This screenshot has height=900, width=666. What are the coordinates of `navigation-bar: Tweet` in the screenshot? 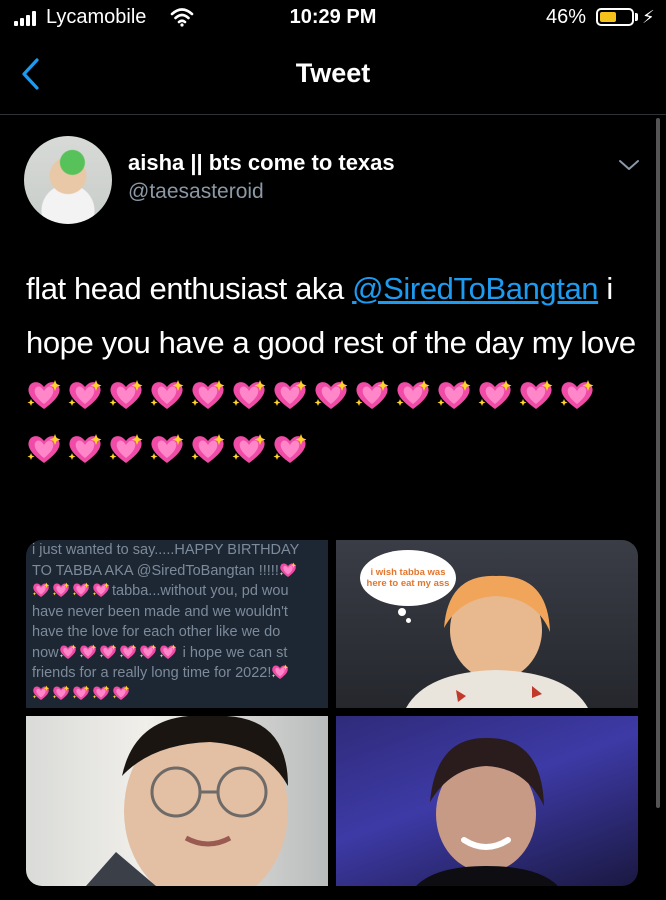 It's located at (333, 75).